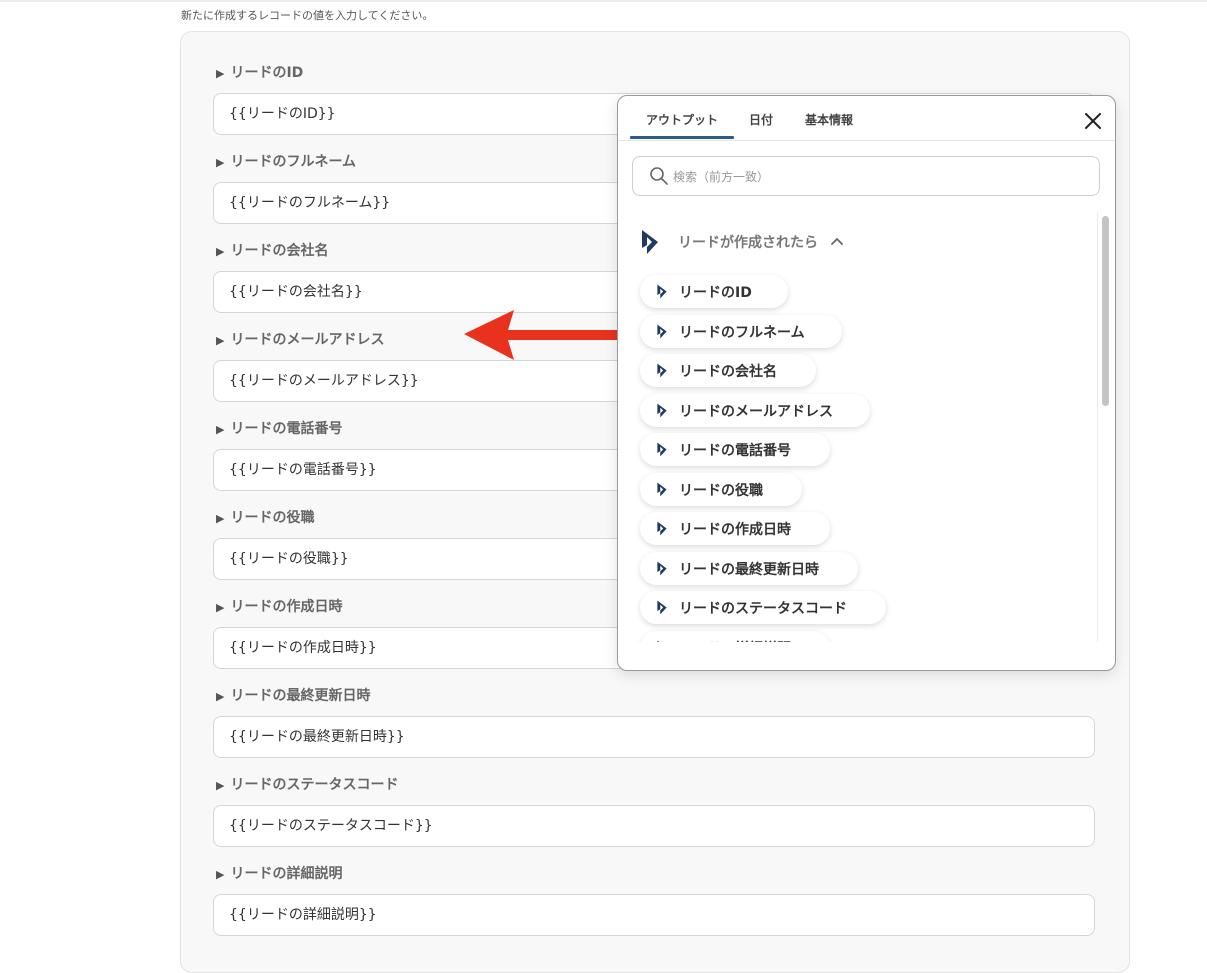 The image size is (1207, 973). Describe the element at coordinates (307, 340) in the screenshot. I see `field-label-text: リードのメールアドレス` at that location.